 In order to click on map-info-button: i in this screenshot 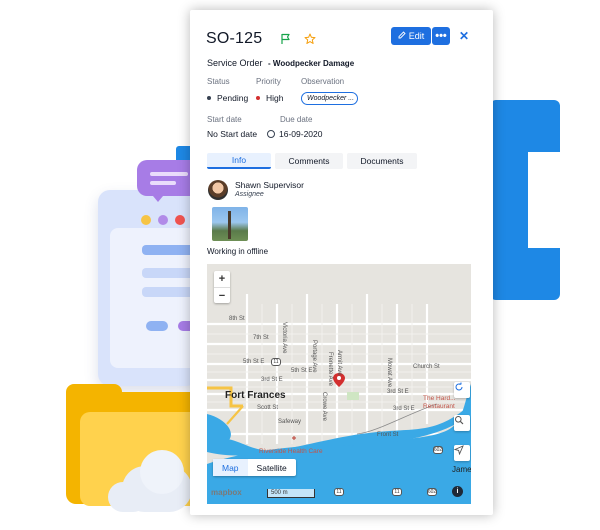, I will do `click(457, 491)`.